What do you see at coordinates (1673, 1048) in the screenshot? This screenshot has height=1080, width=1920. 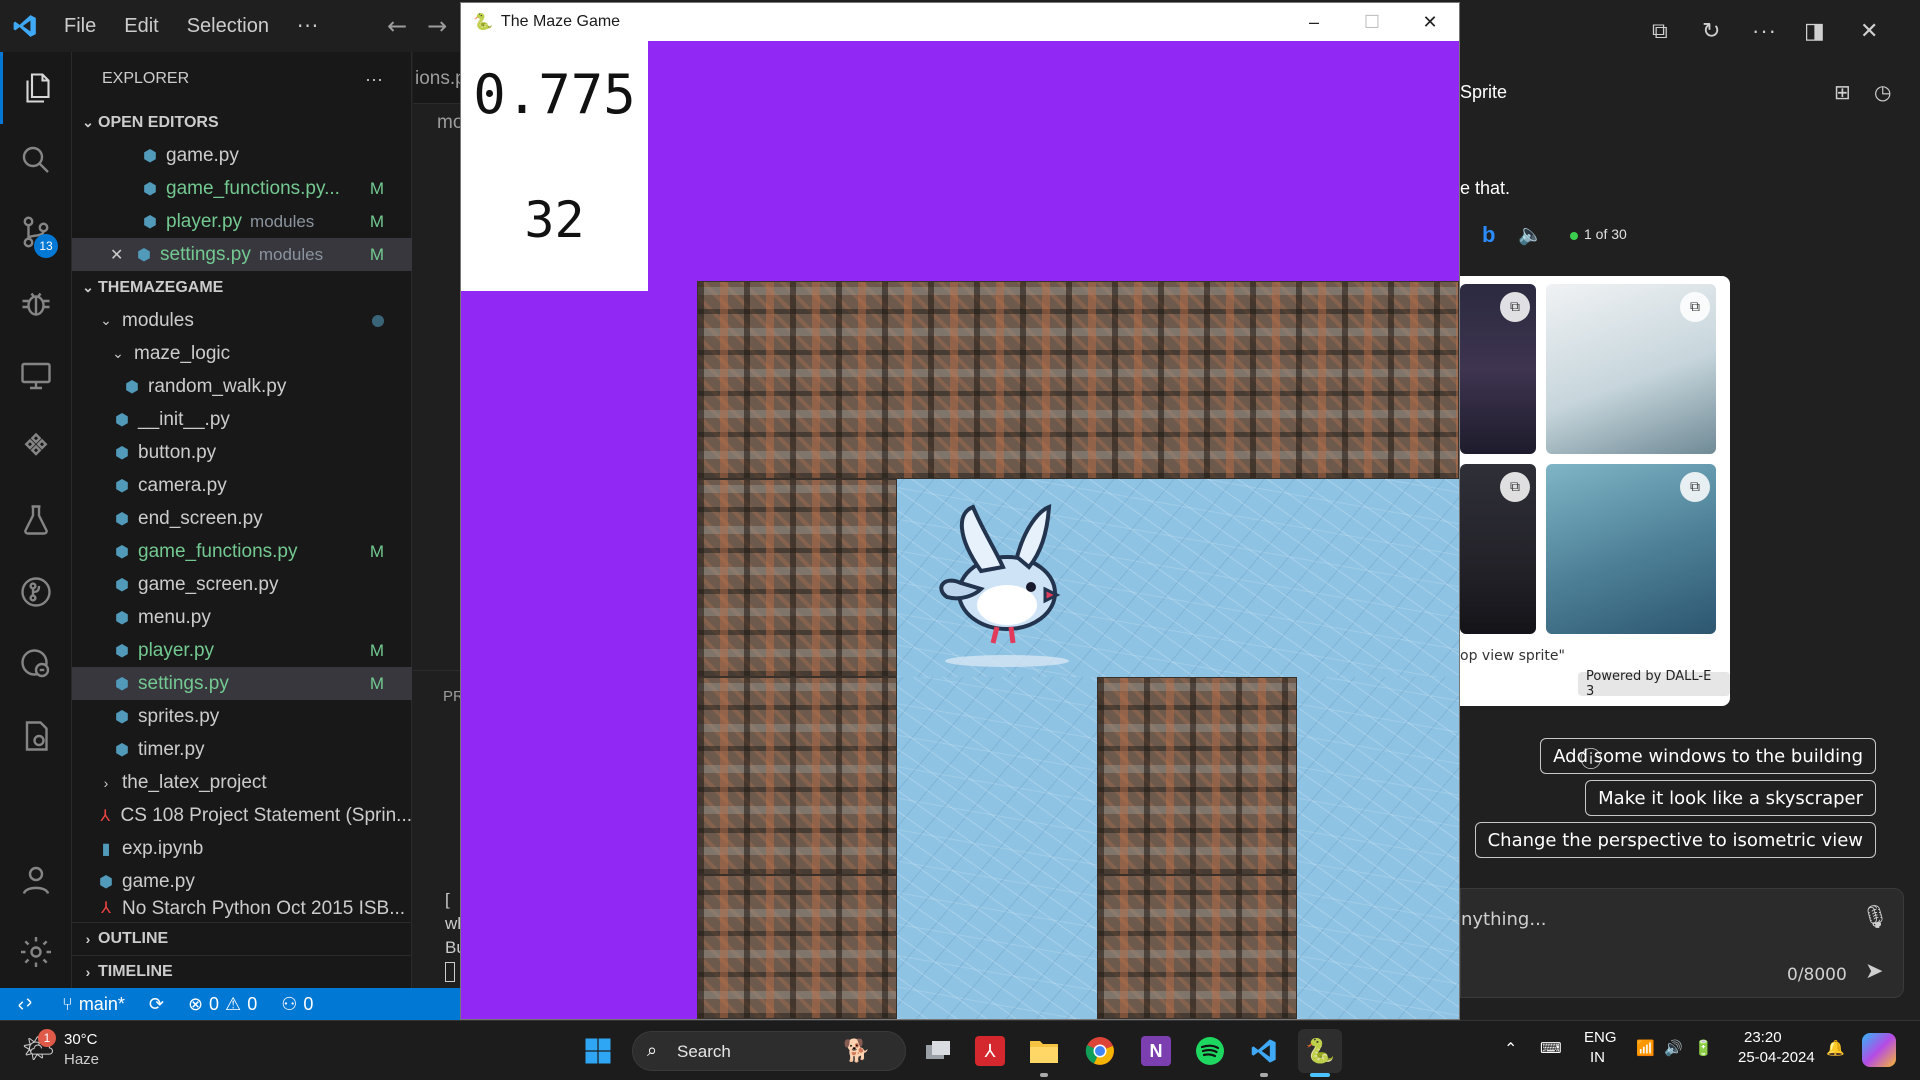 I see `volume-icon: 🔊` at bounding box center [1673, 1048].